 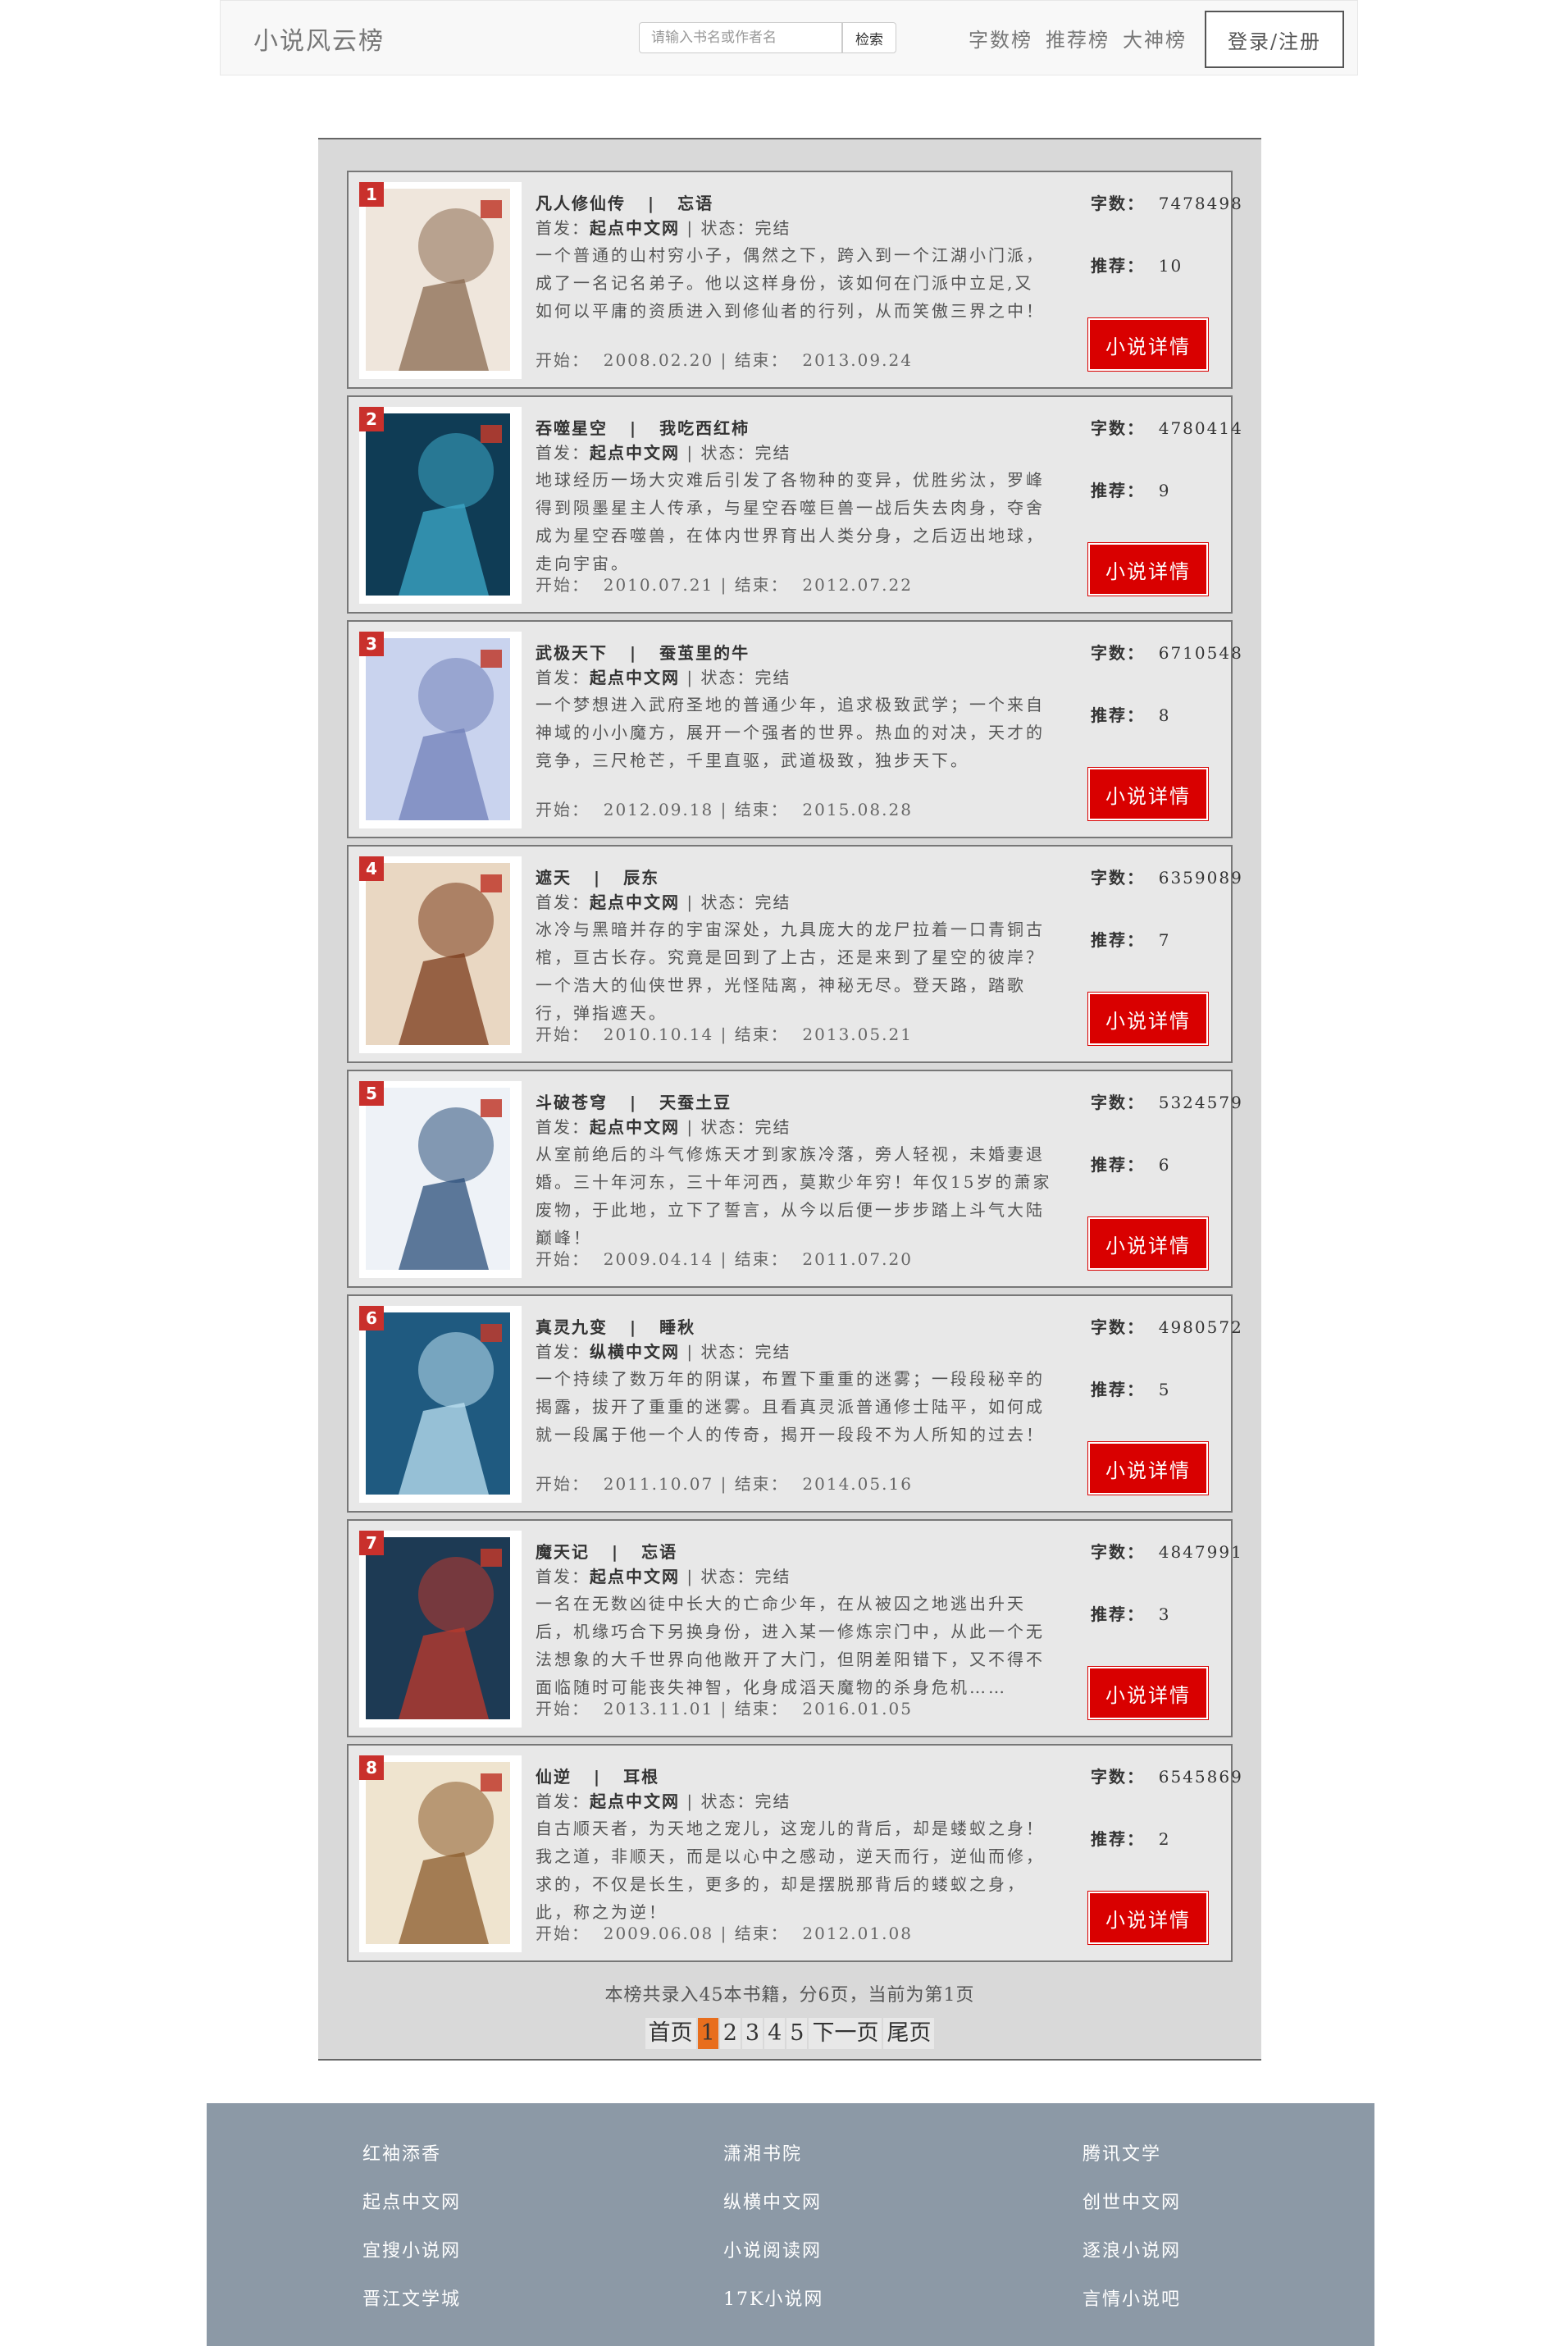 I want to click on footer-link: 红袖添香, so click(x=401, y=2152).